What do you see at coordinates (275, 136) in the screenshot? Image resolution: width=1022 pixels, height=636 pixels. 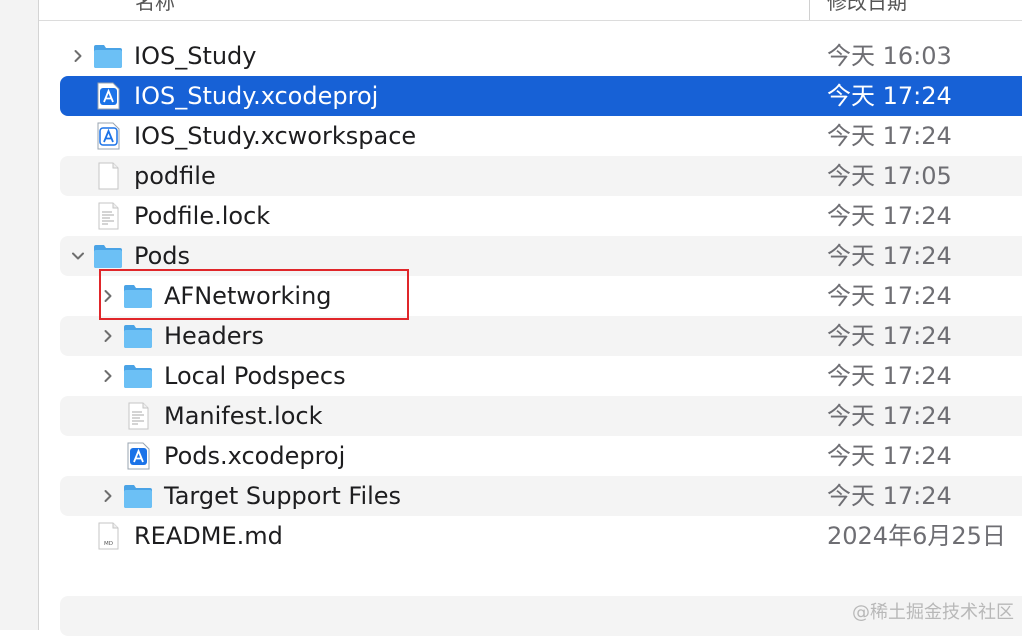 I see `file-name: IOS_Study.xcworkspace` at bounding box center [275, 136].